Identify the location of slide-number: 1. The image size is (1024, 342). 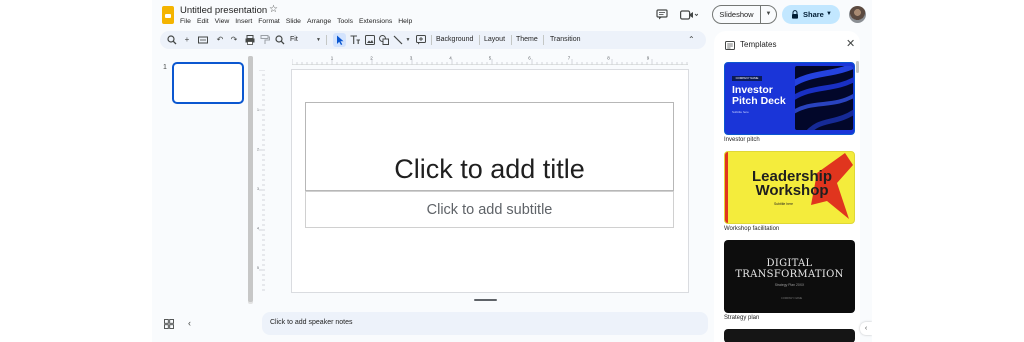
(165, 67).